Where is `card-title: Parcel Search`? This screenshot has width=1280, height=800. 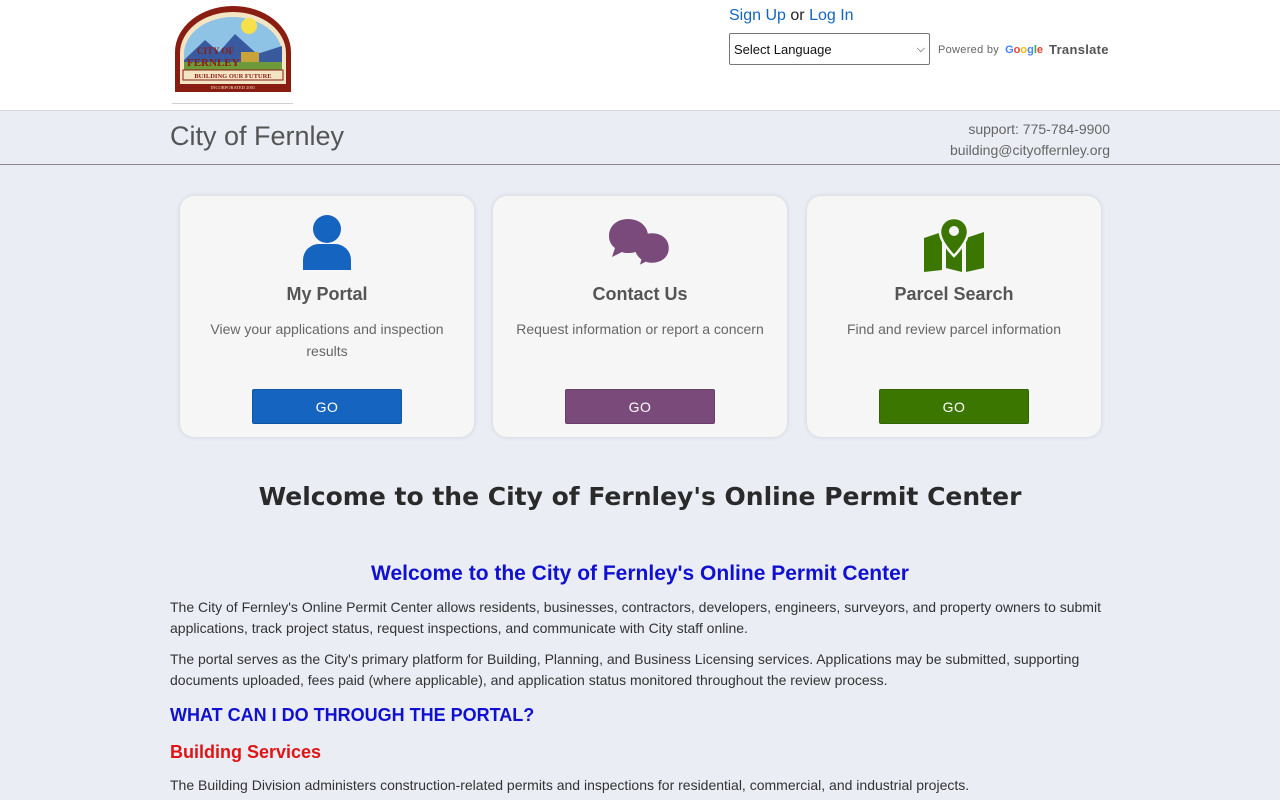
card-title: Parcel Search is located at coordinates (954, 294).